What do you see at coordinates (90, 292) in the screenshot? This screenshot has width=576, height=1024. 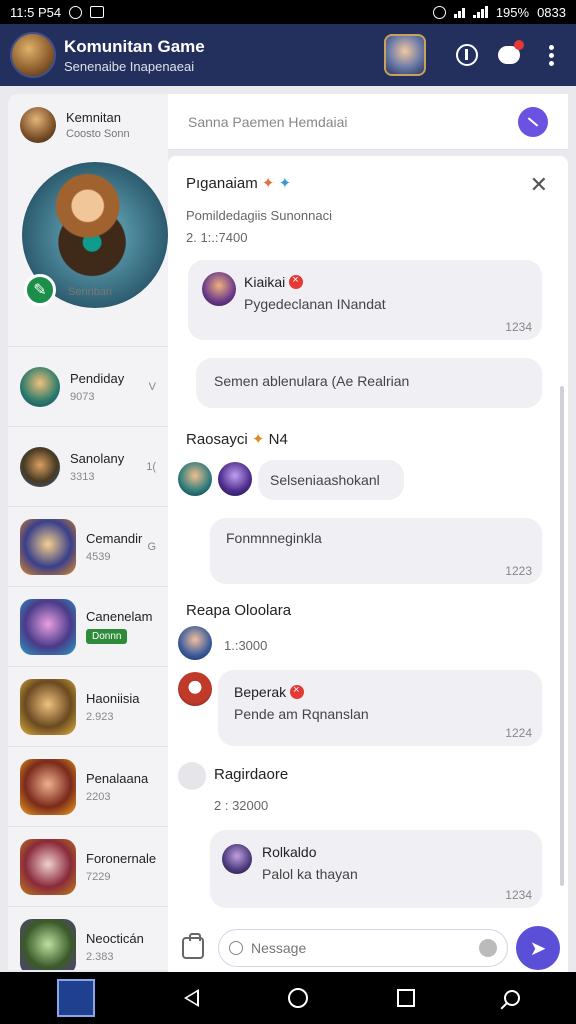 I see `hero-caption: Sennban` at bounding box center [90, 292].